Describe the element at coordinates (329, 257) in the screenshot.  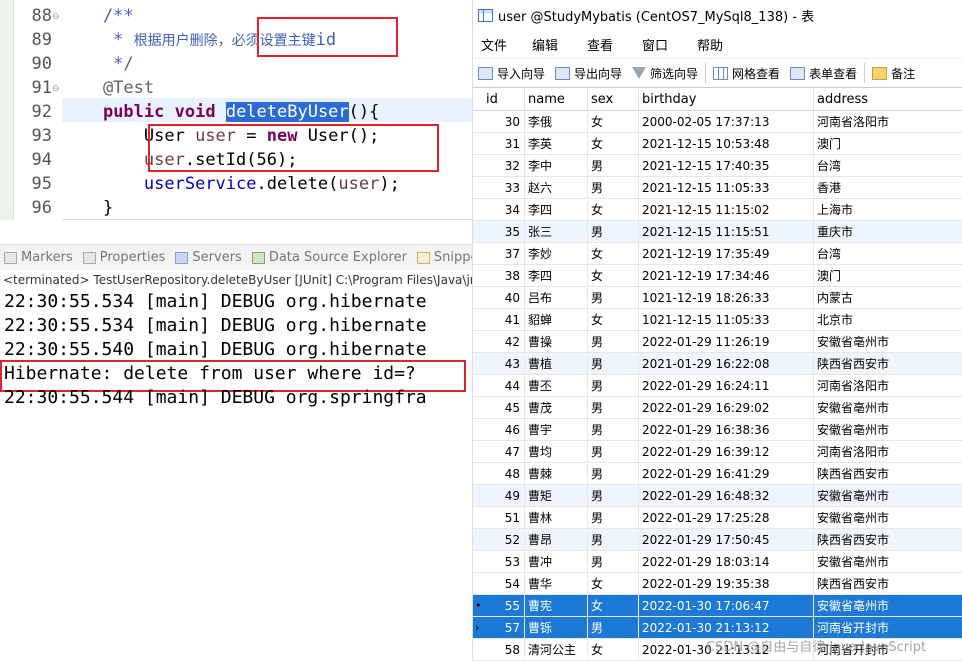
I see `view-tab: Data Source Explorer` at that location.